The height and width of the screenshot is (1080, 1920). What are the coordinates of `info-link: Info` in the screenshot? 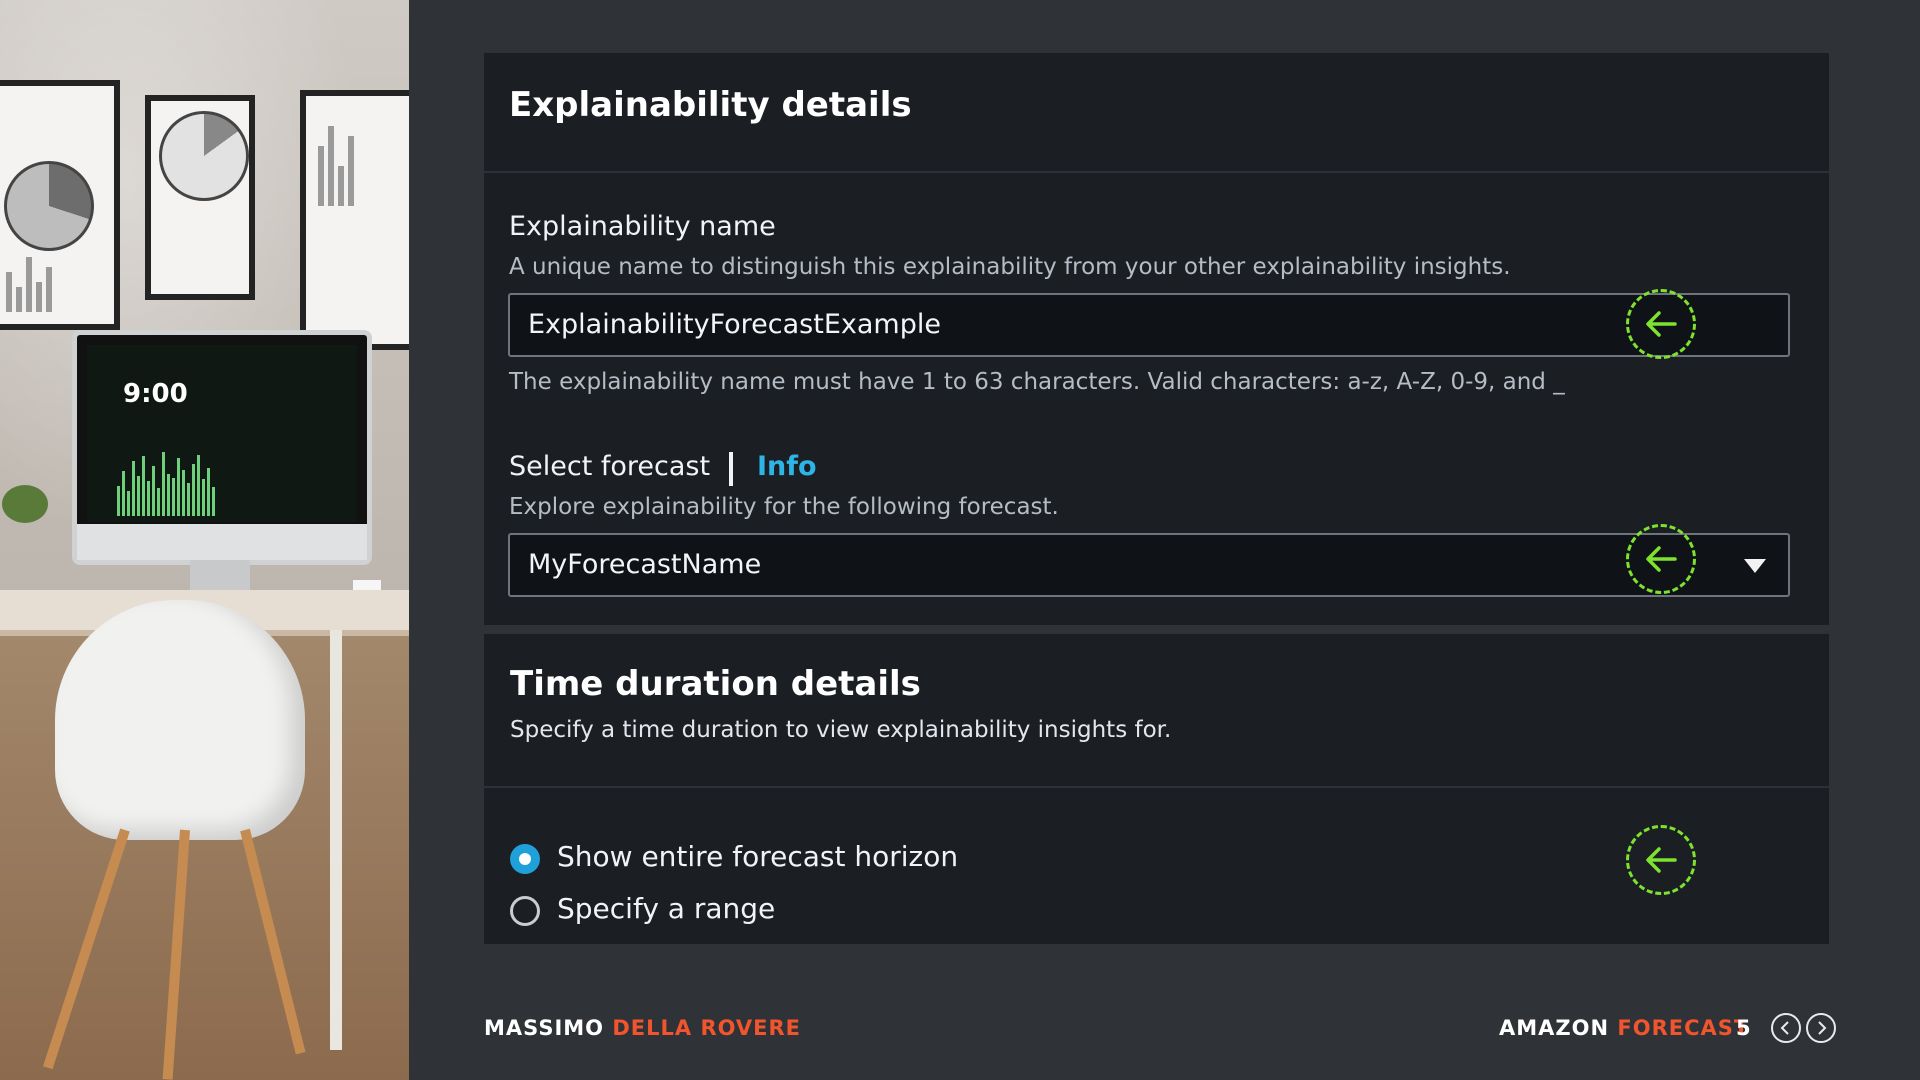 It's located at (787, 466).